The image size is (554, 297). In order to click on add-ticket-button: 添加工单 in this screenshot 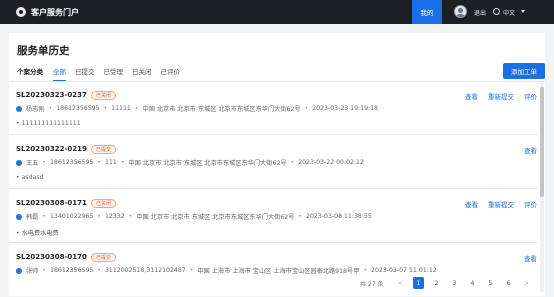, I will do `click(524, 71)`.